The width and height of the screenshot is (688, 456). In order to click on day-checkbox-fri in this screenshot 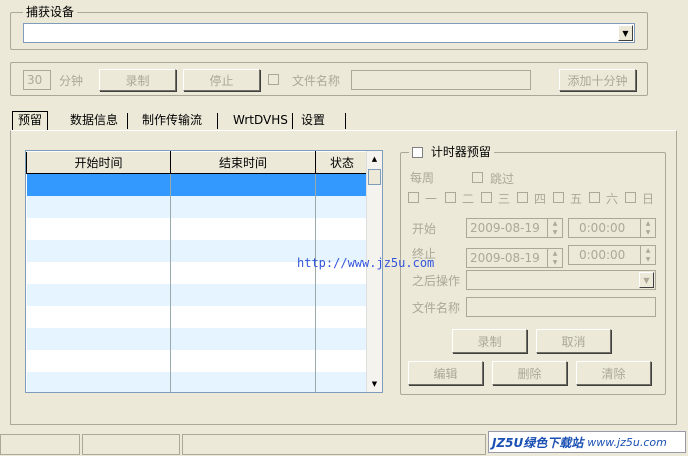, I will do `click(558, 197)`.